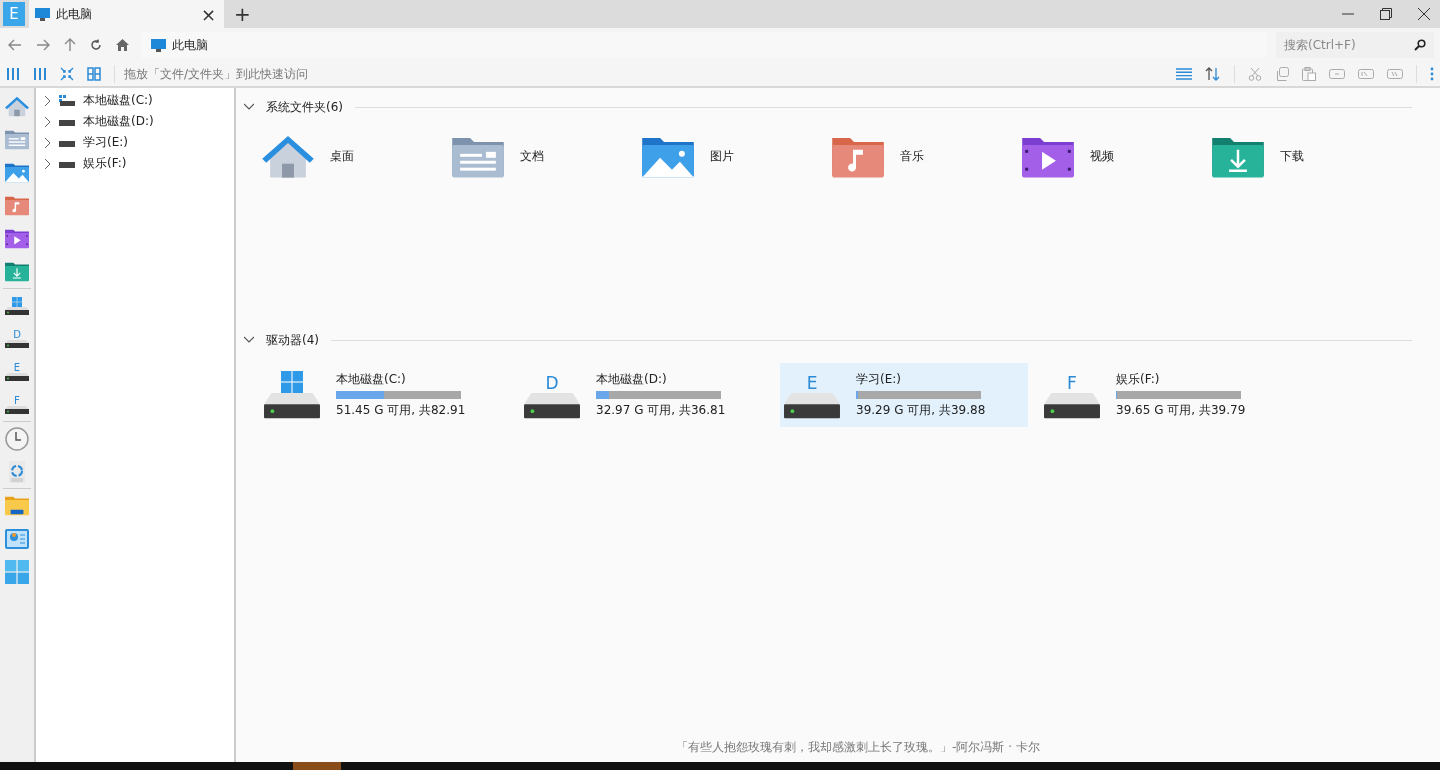 The image size is (1440, 770). I want to click on drive-name: 娱乐(F:), so click(1138, 379).